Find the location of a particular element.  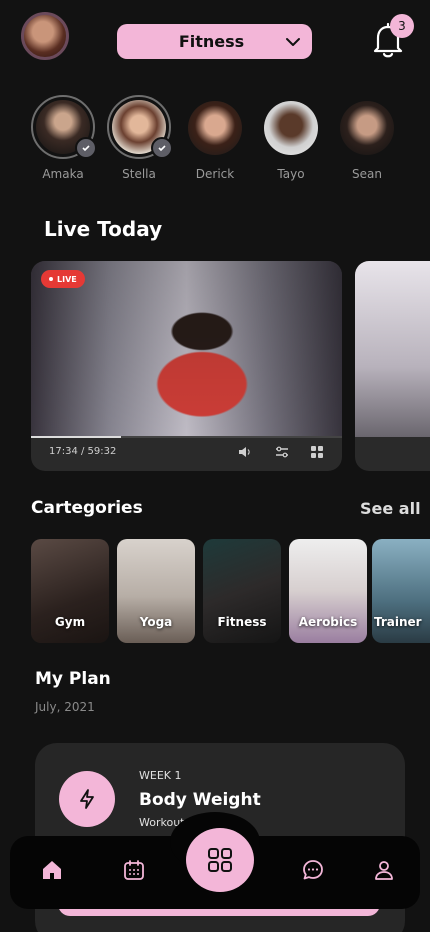

plan-name: Body Weight is located at coordinates (200, 800).